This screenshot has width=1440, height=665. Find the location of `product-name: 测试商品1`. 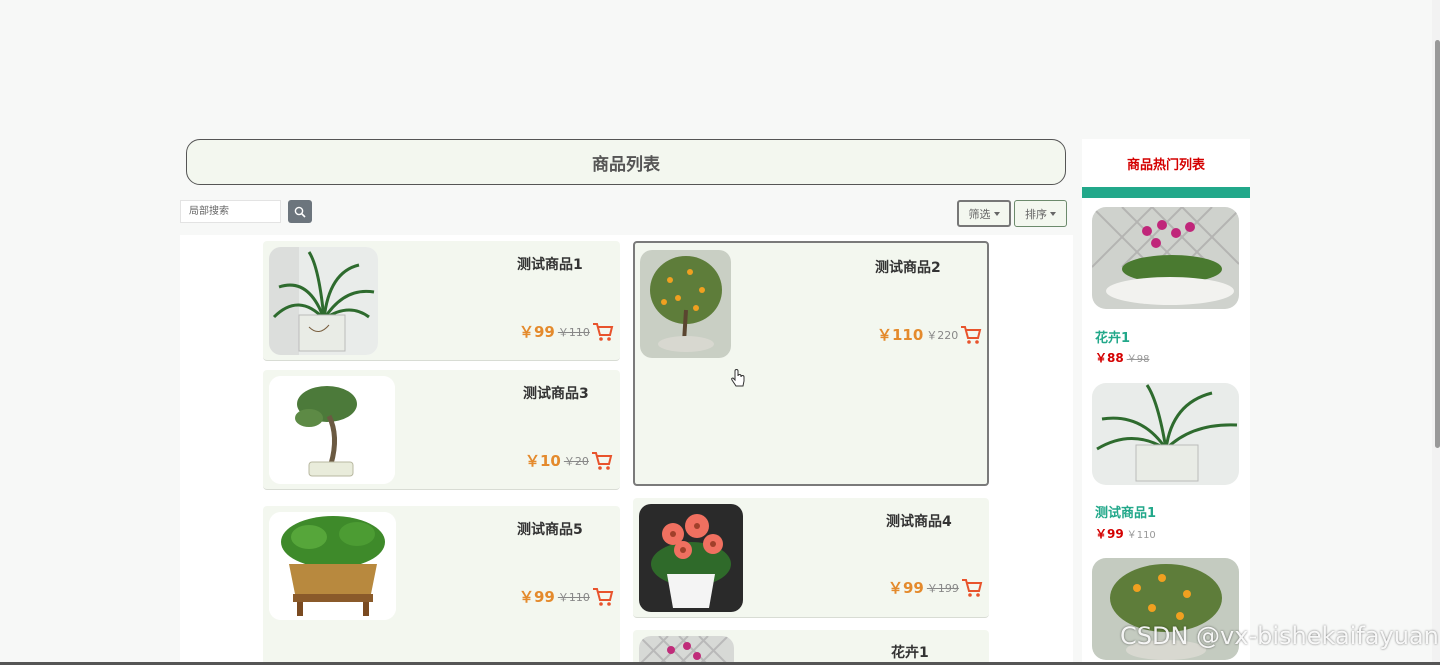

product-name: 测试商品1 is located at coordinates (550, 264).